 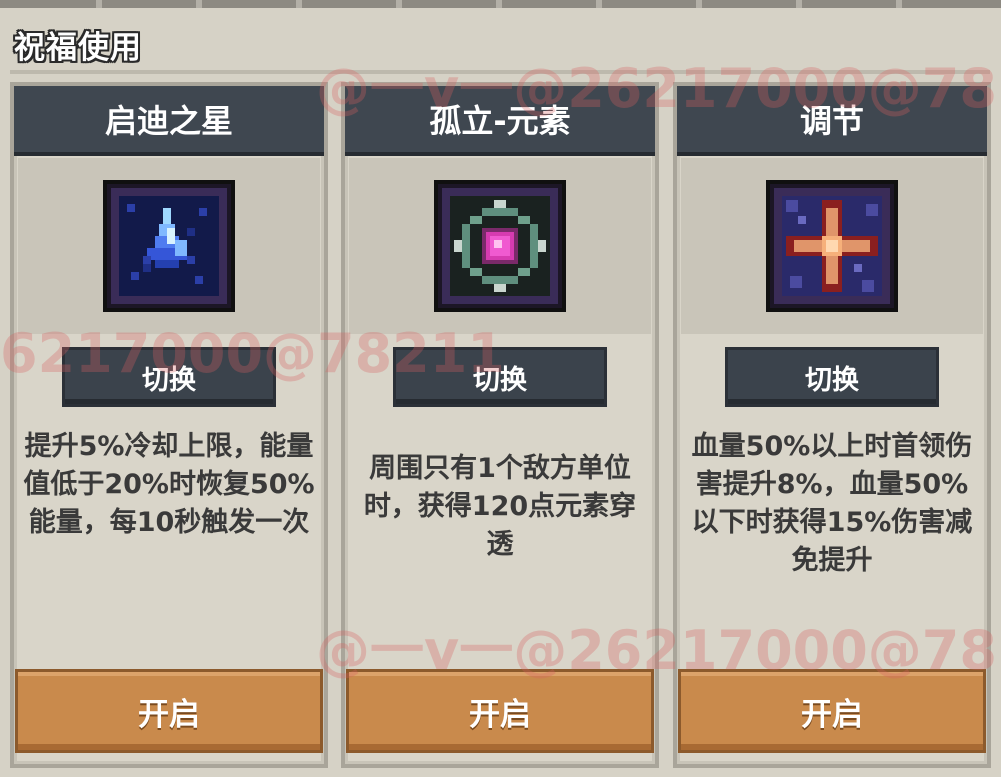 I want to click on orange-cross-star-icon, so click(x=832, y=246).